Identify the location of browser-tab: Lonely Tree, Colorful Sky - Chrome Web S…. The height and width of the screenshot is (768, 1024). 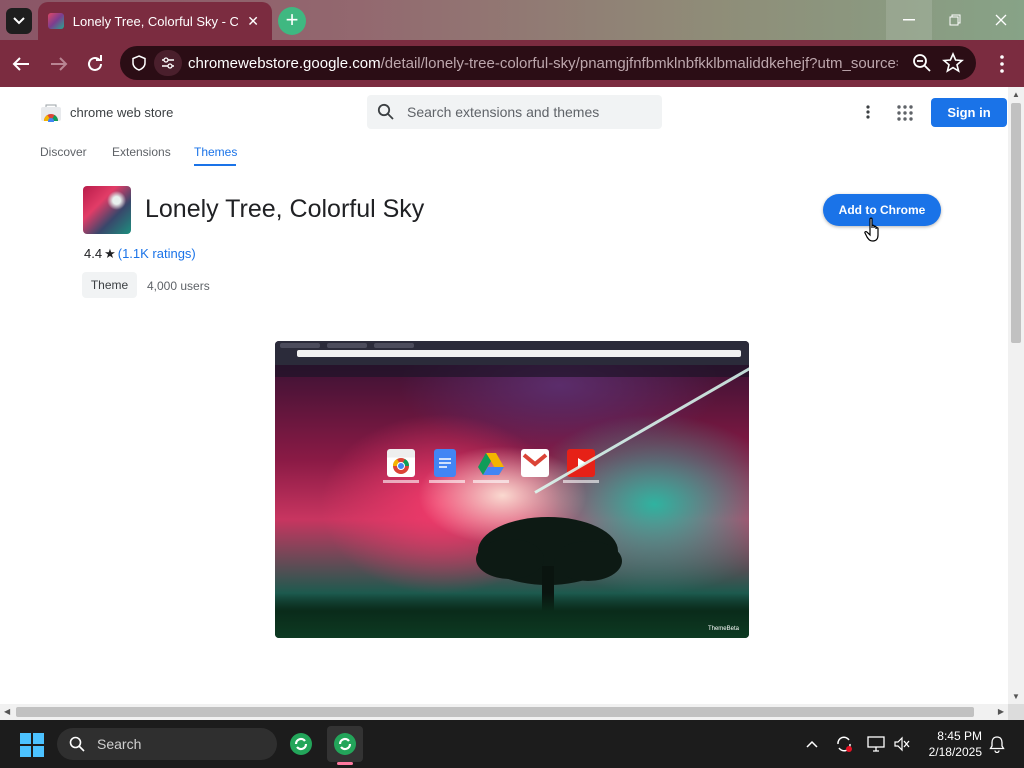
(155, 21).